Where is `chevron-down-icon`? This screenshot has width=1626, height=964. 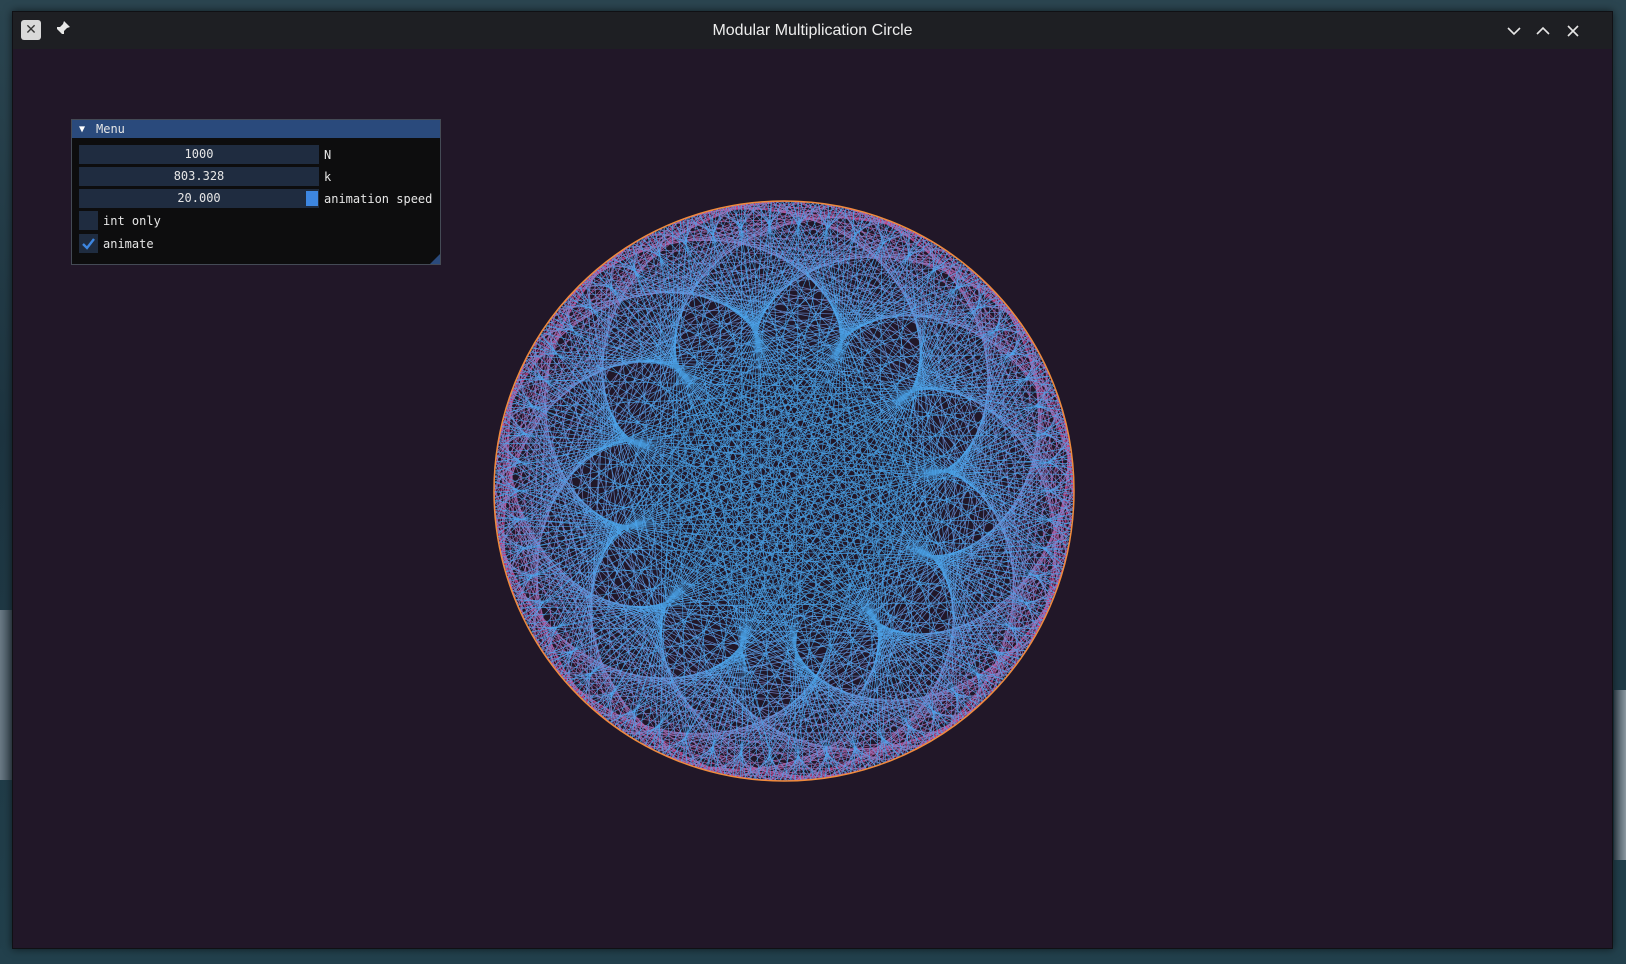
chevron-down-icon is located at coordinates (1514, 31).